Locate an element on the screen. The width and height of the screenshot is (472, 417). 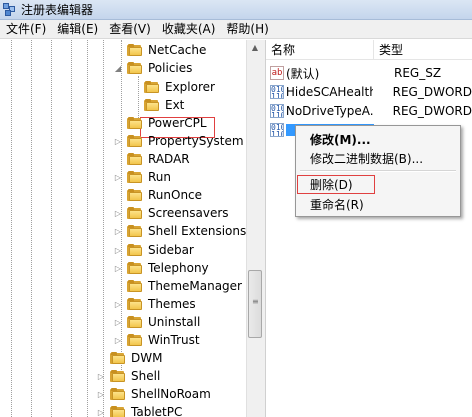
tree-item-label: RunOnce is located at coordinates (175, 195).